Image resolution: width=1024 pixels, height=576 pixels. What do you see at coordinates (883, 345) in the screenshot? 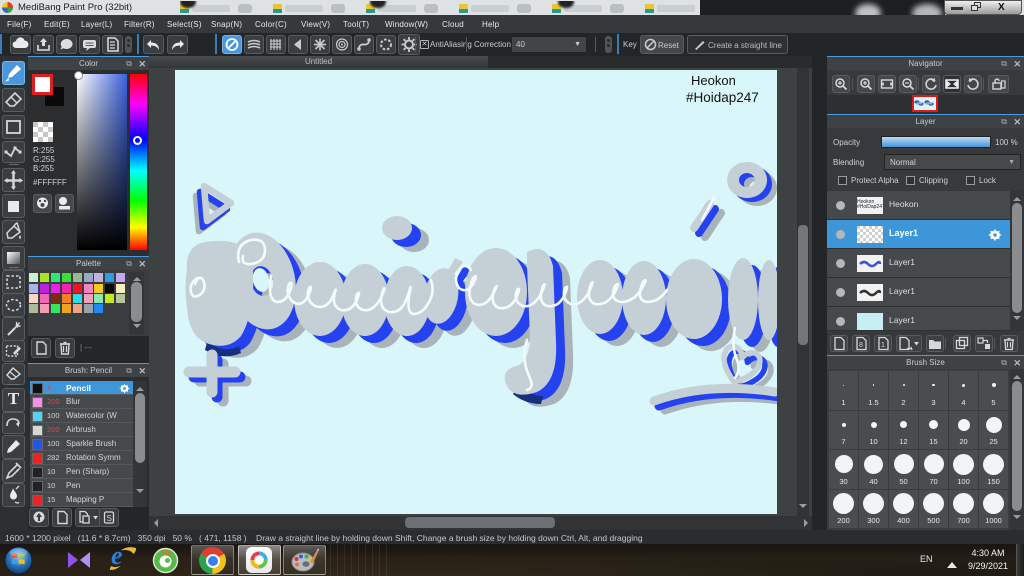
I see `svg-text: 1` at bounding box center [883, 345].